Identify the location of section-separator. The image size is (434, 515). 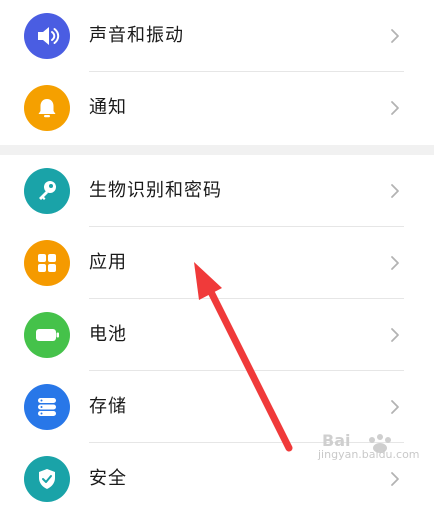
(217, 150).